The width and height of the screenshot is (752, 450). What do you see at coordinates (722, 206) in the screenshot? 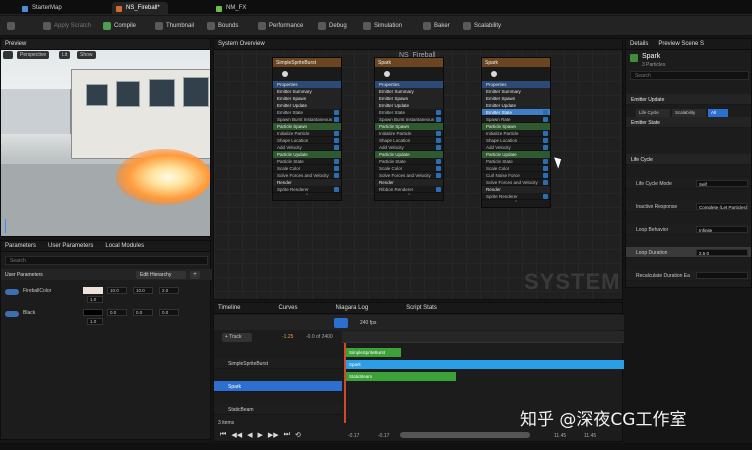
I see `property-value-field: Complete (Let Particles)` at bounding box center [722, 206].